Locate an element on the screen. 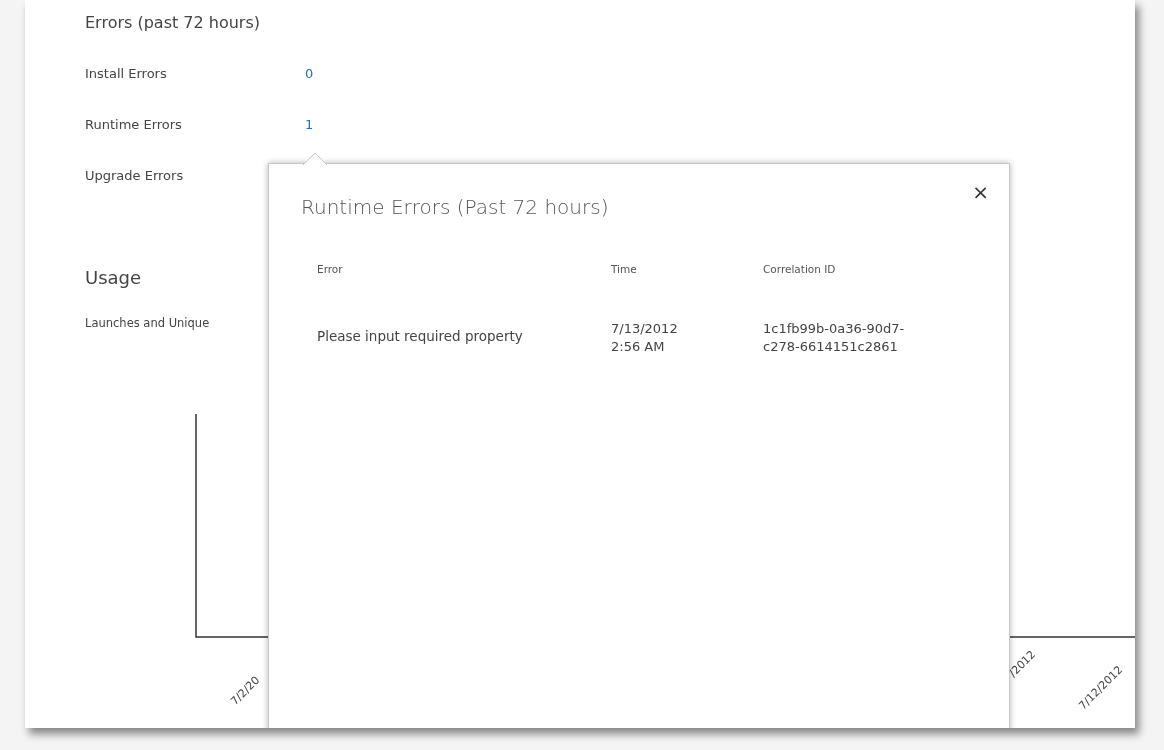 This screenshot has height=750, width=1164. popup-title: Runtime Errors (Past 72 hours) is located at coordinates (455, 207).